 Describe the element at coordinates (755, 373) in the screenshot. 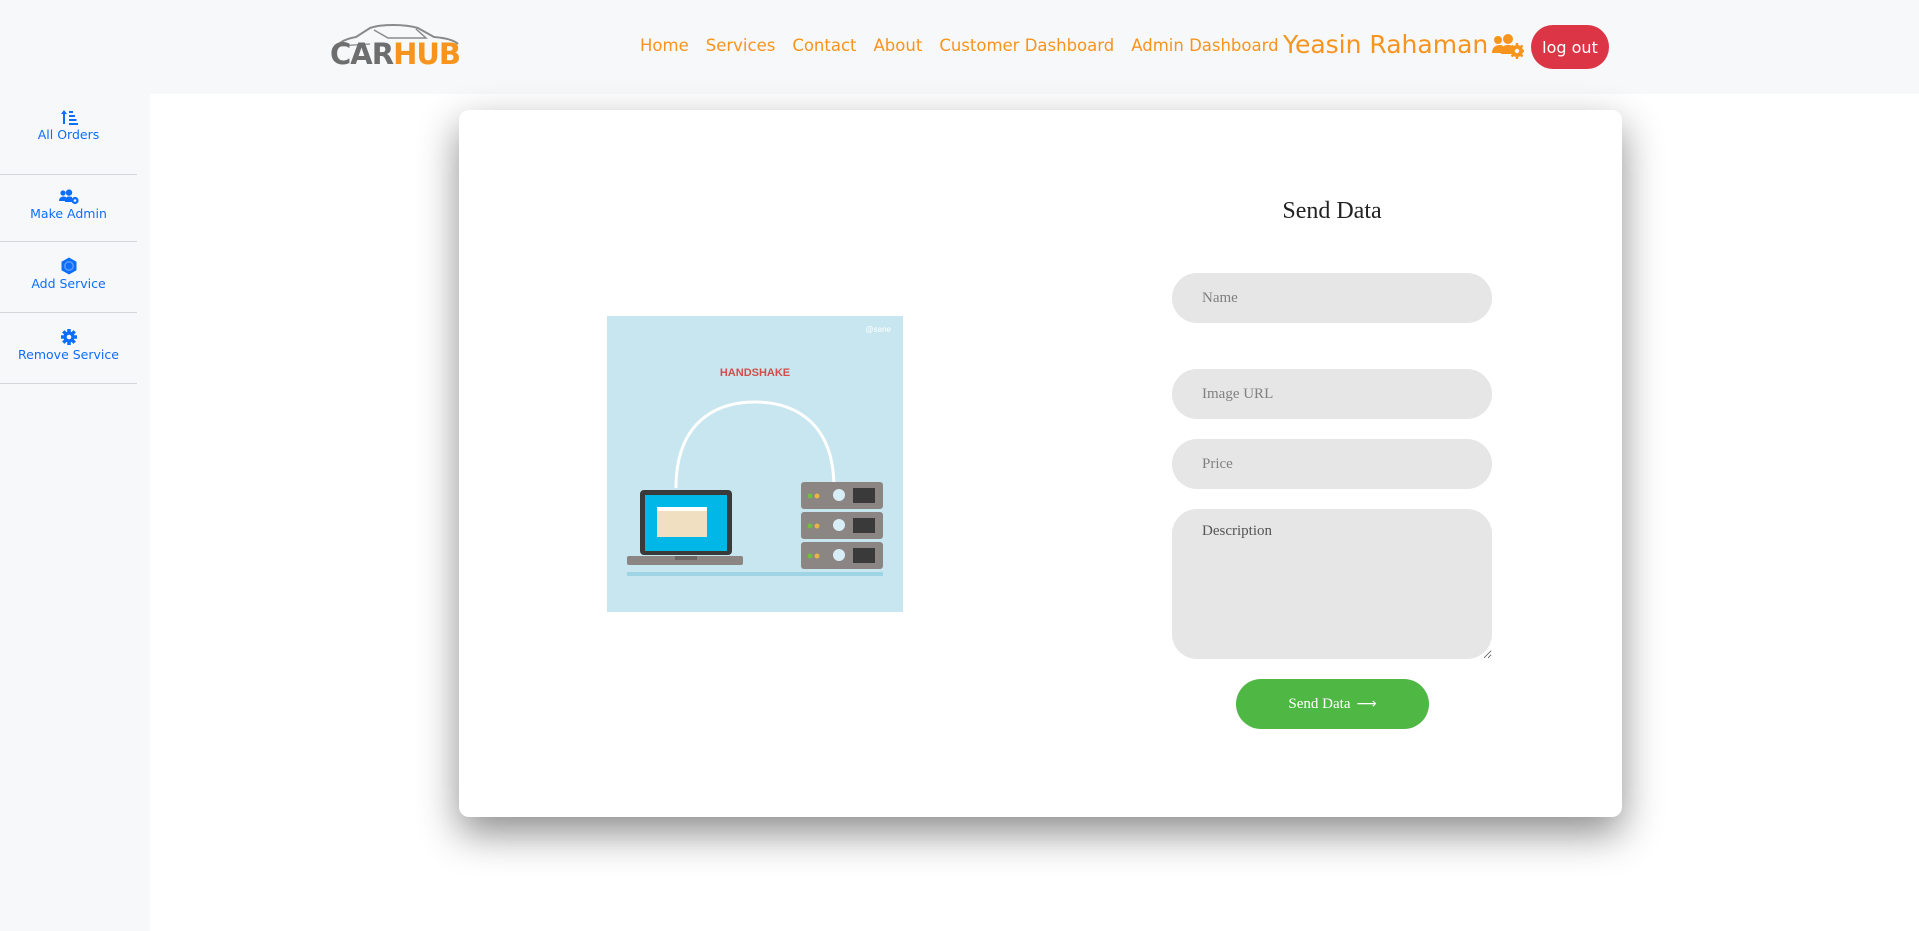

I see `image-caption: HANDSHAKE` at that location.